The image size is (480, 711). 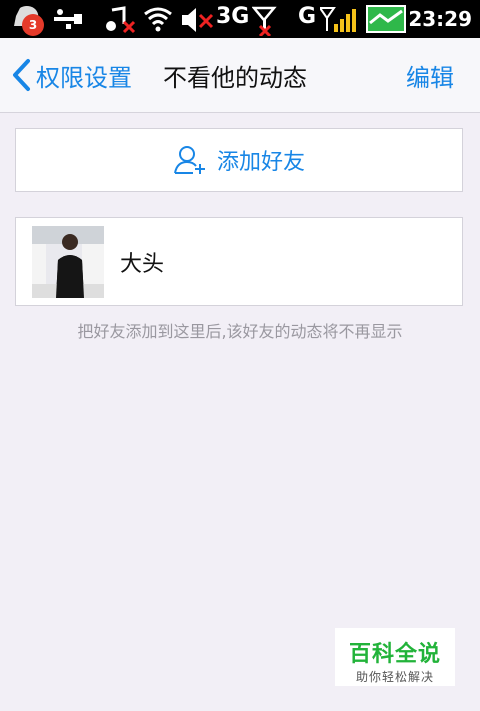 I want to click on friend-list-item: 大头, so click(x=239, y=261).